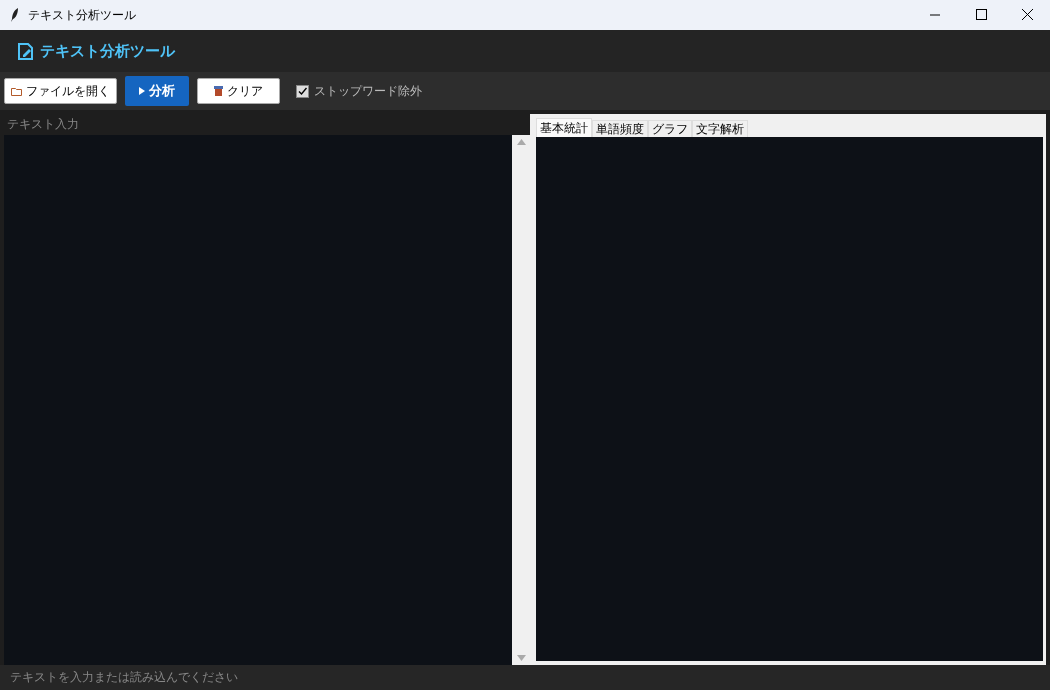 The image size is (1050, 690). What do you see at coordinates (564, 127) in the screenshot?
I see `tab: 基本統計` at bounding box center [564, 127].